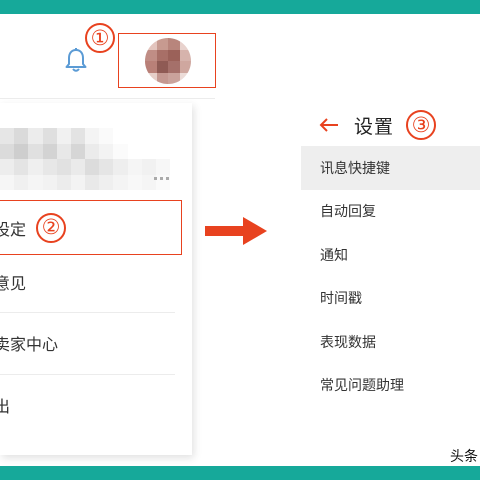 The image size is (480, 480). I want to click on step-marker-2: ②, so click(51, 227).